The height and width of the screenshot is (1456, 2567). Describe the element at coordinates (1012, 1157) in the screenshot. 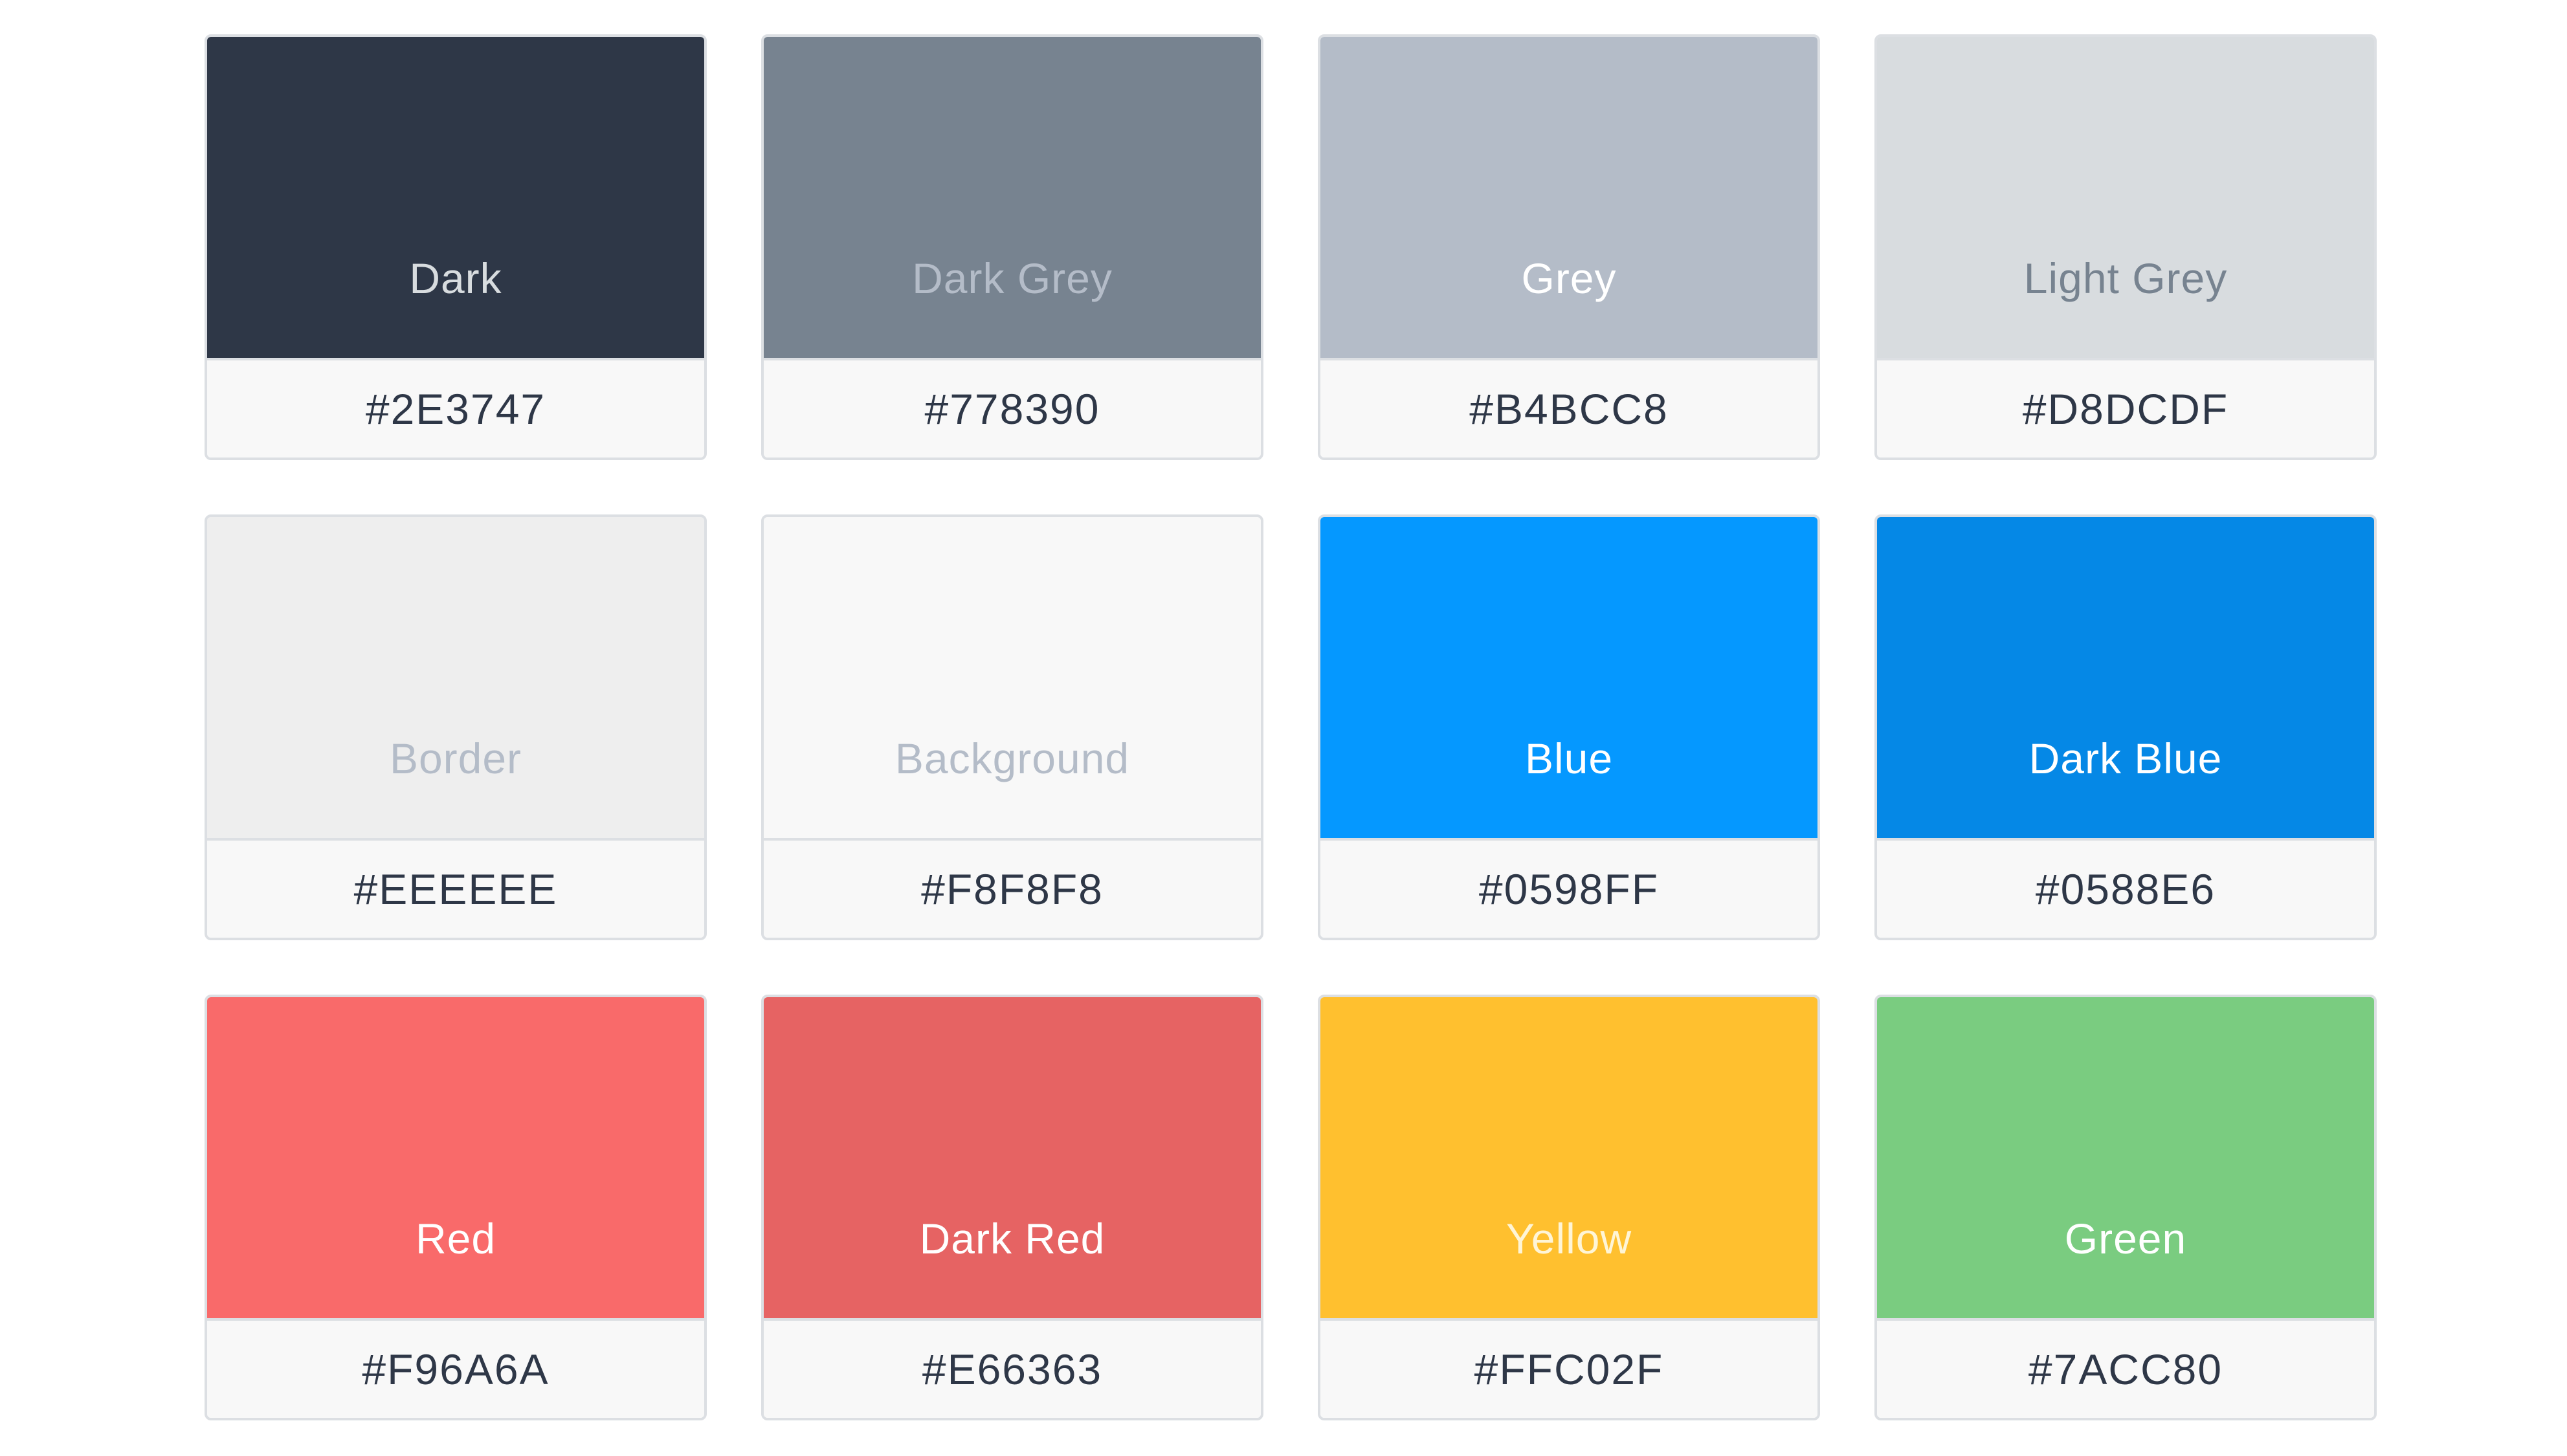

I see `swatch-color: Dark Red` at that location.